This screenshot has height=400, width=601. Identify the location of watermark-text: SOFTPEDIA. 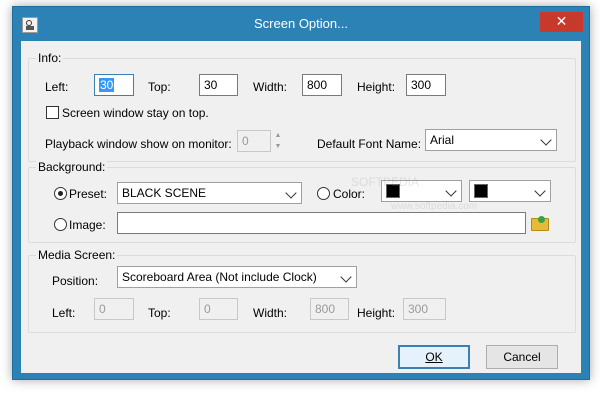
(385, 182).